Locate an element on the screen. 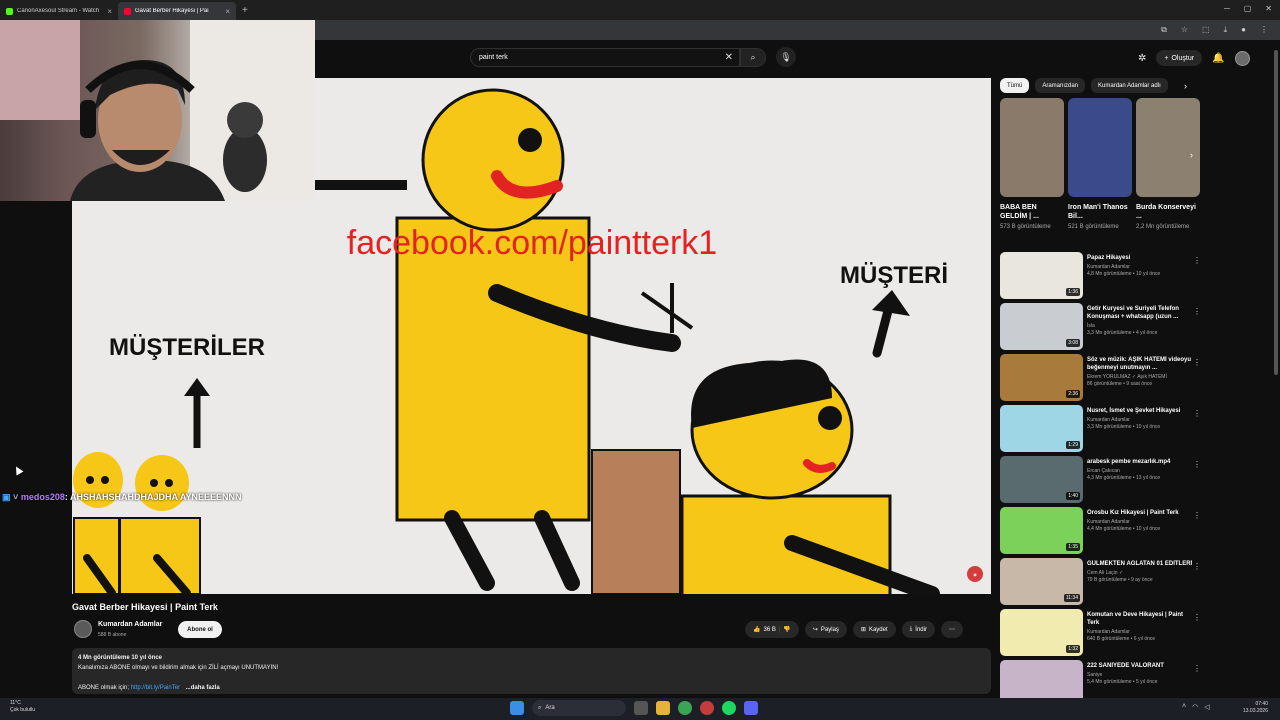 The width and height of the screenshot is (1280, 720). bell-icon: 🔔 is located at coordinates (1218, 58).